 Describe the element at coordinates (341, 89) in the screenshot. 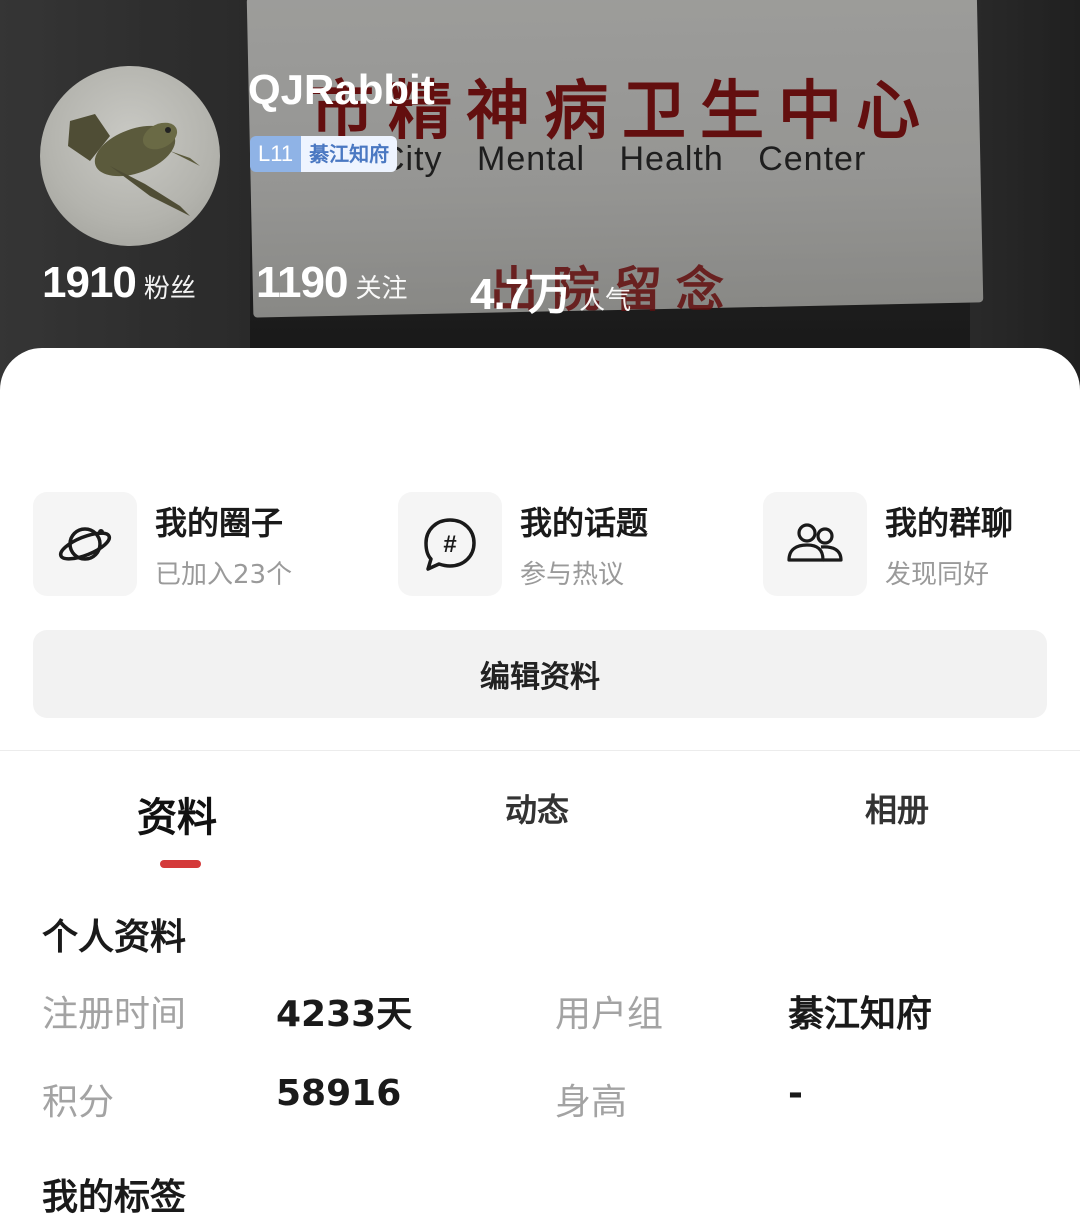

I see `username: QJRabbit` at that location.